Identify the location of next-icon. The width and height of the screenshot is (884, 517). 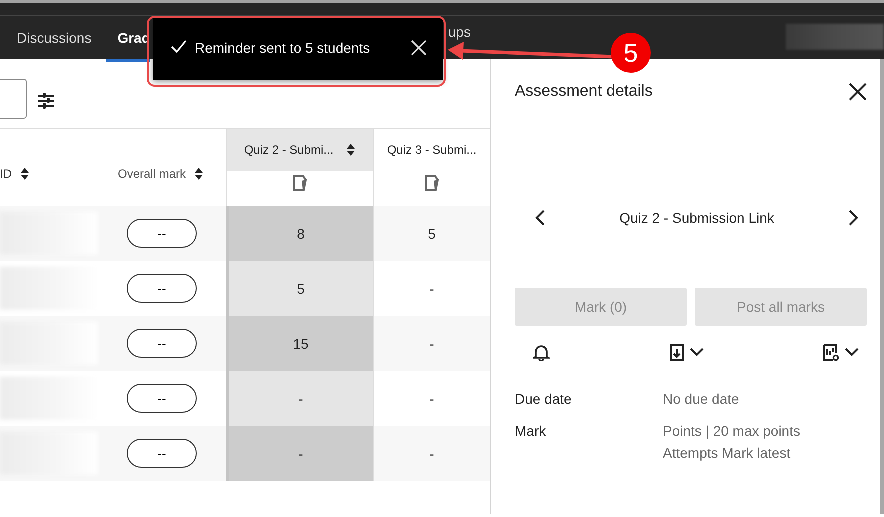
(854, 218).